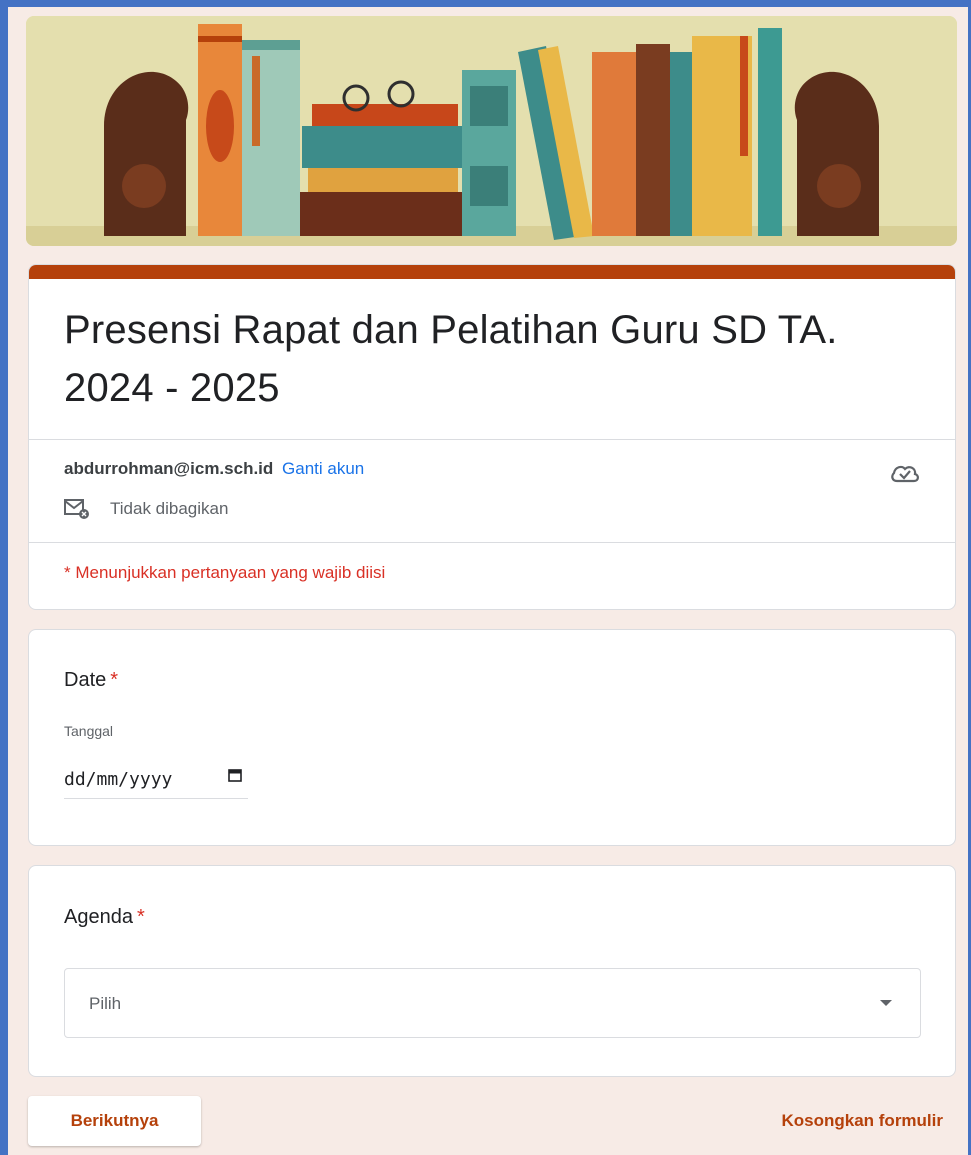 The height and width of the screenshot is (1155, 971). What do you see at coordinates (323, 468) in the screenshot?
I see `switch-account-link: Ganti akun` at bounding box center [323, 468].